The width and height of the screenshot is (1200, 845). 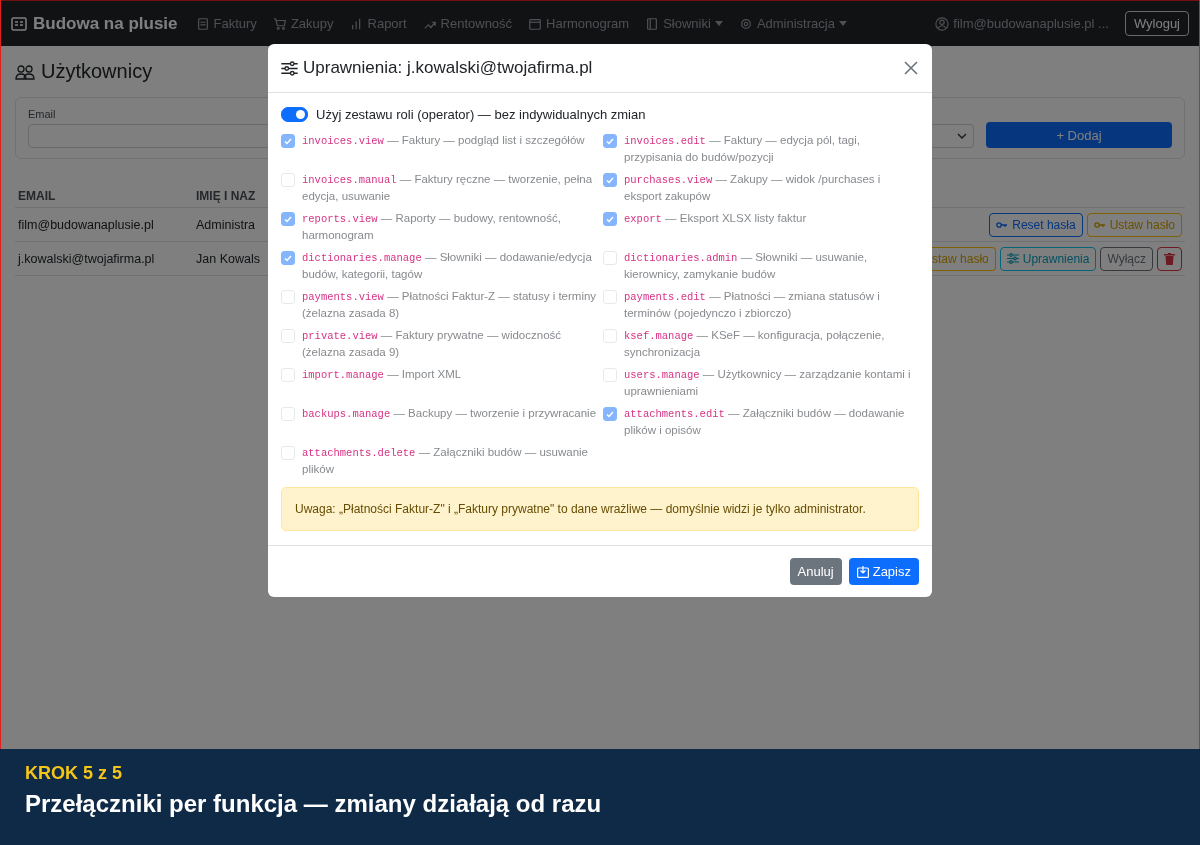 I want to click on trash-icon, so click(x=1169, y=258).